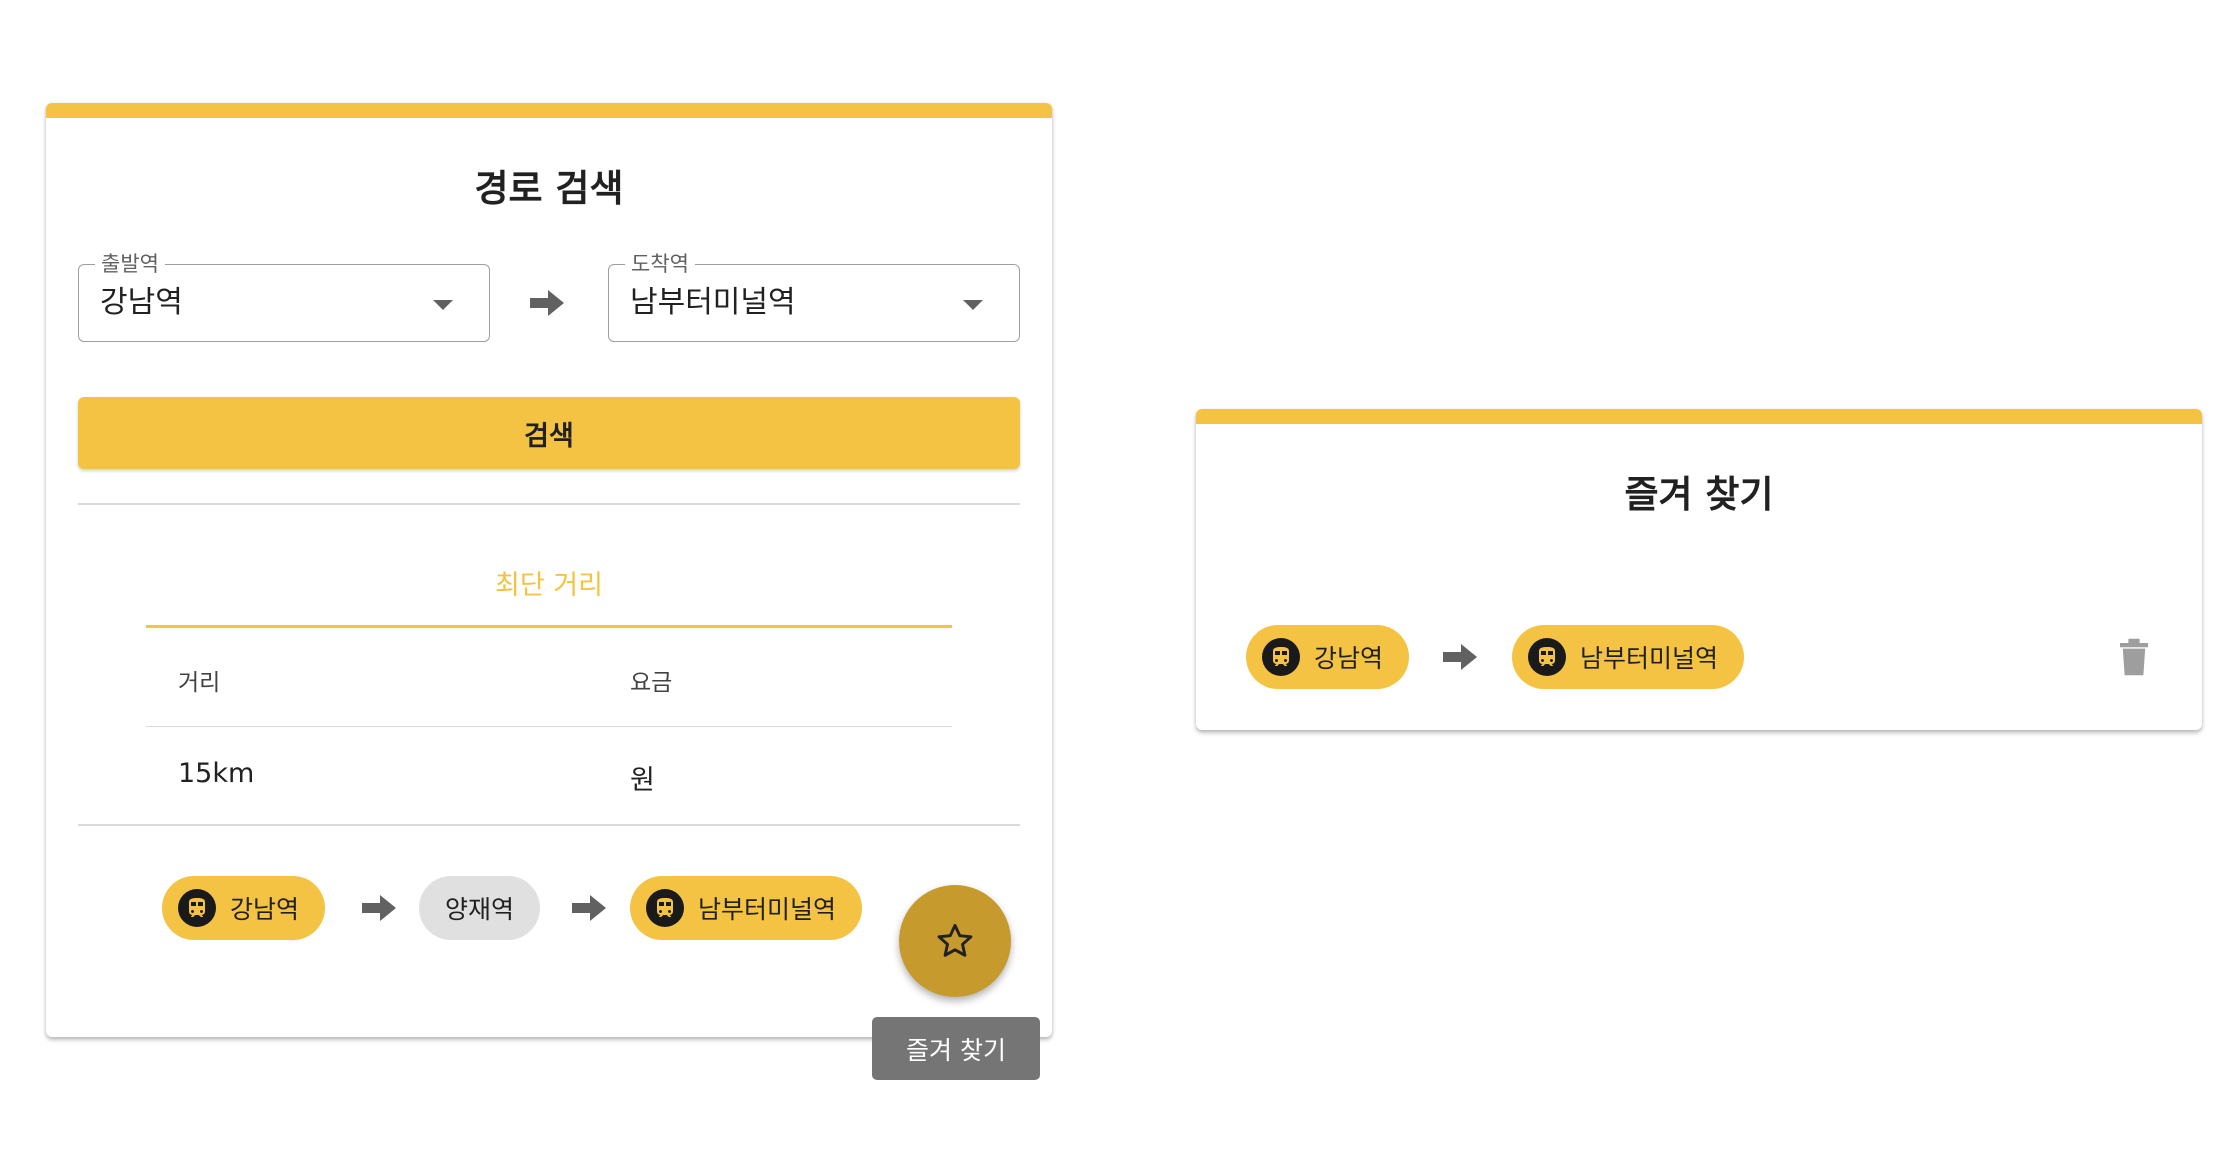 The width and height of the screenshot is (2226, 1172). I want to click on favorite-chip-from: 강남역, so click(1328, 657).